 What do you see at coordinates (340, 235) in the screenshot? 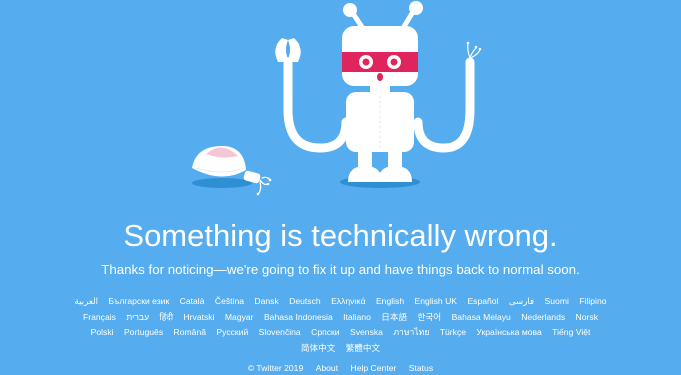
I see `error-headline: Something is technically wrong.` at bounding box center [340, 235].